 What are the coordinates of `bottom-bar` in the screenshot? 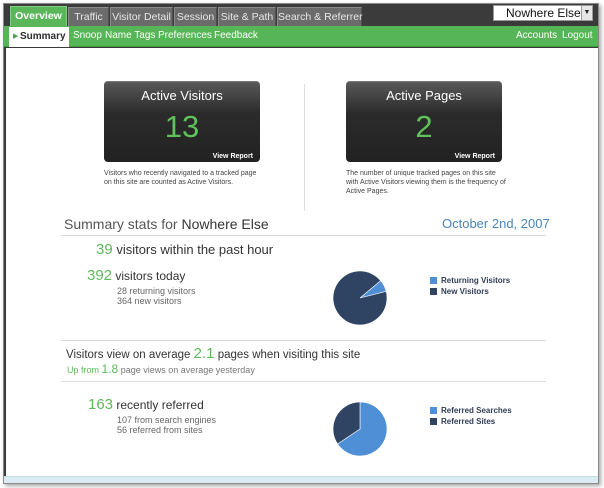 It's located at (301, 479).